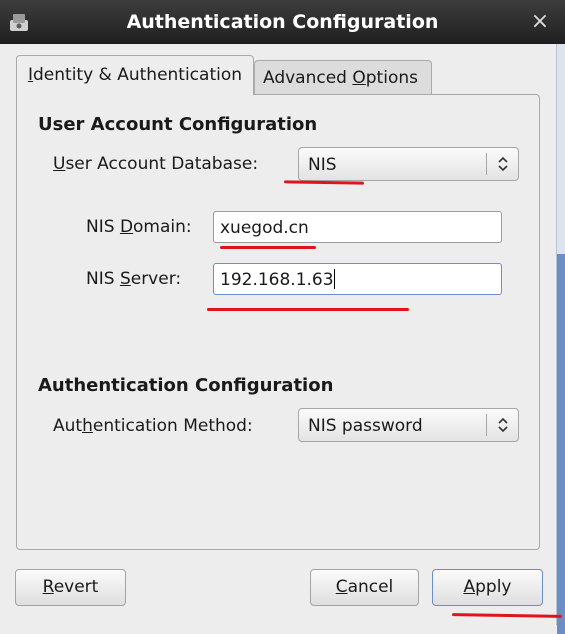 This screenshot has width=565, height=634. What do you see at coordinates (264, 228) in the screenshot?
I see `nis-domain-value: xuegod.cn` at bounding box center [264, 228].